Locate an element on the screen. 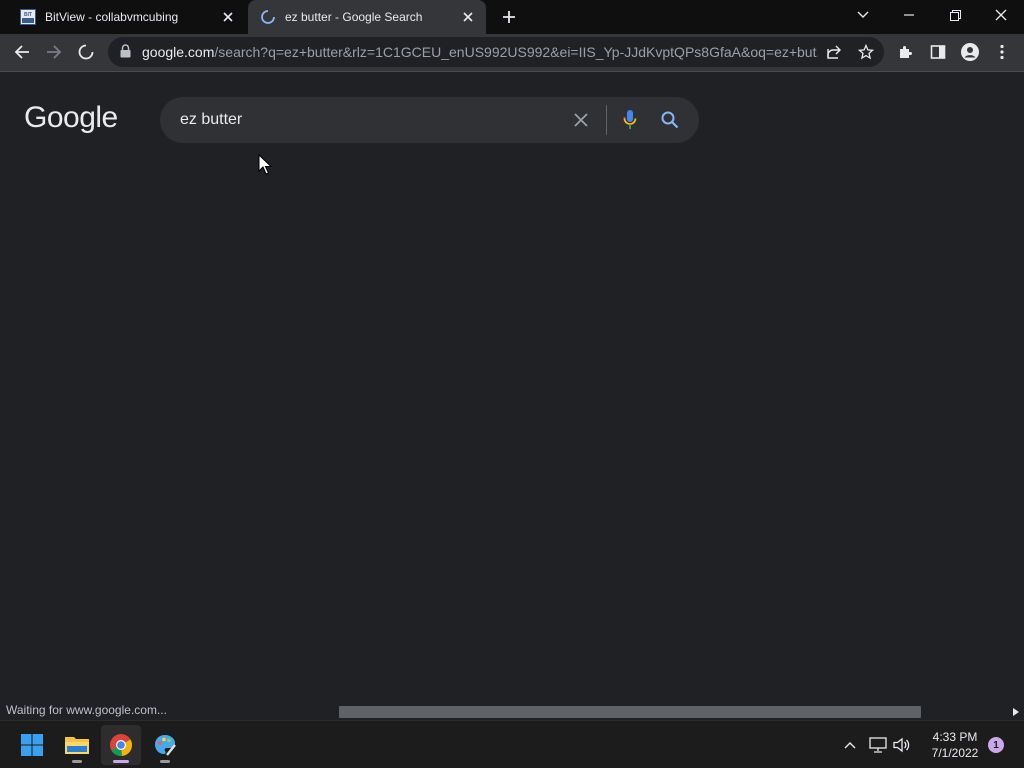 This screenshot has width=1024, height=768. svg-text: BIT is located at coordinates (28, 15).